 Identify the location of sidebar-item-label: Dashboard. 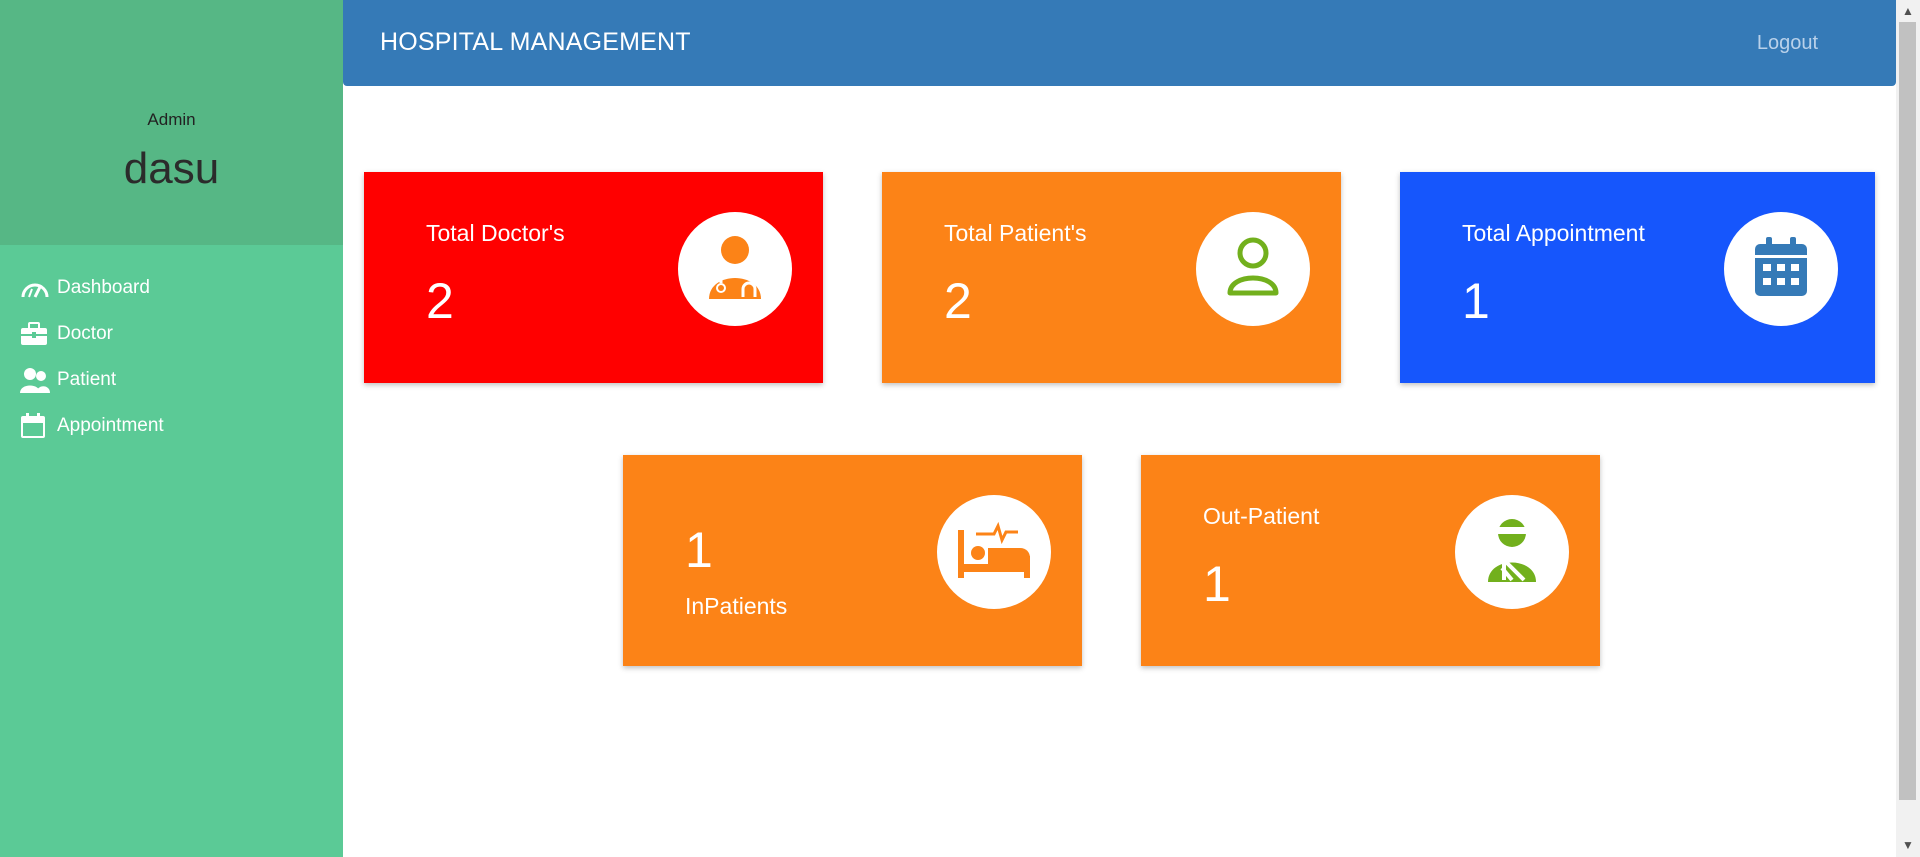
(103, 287).